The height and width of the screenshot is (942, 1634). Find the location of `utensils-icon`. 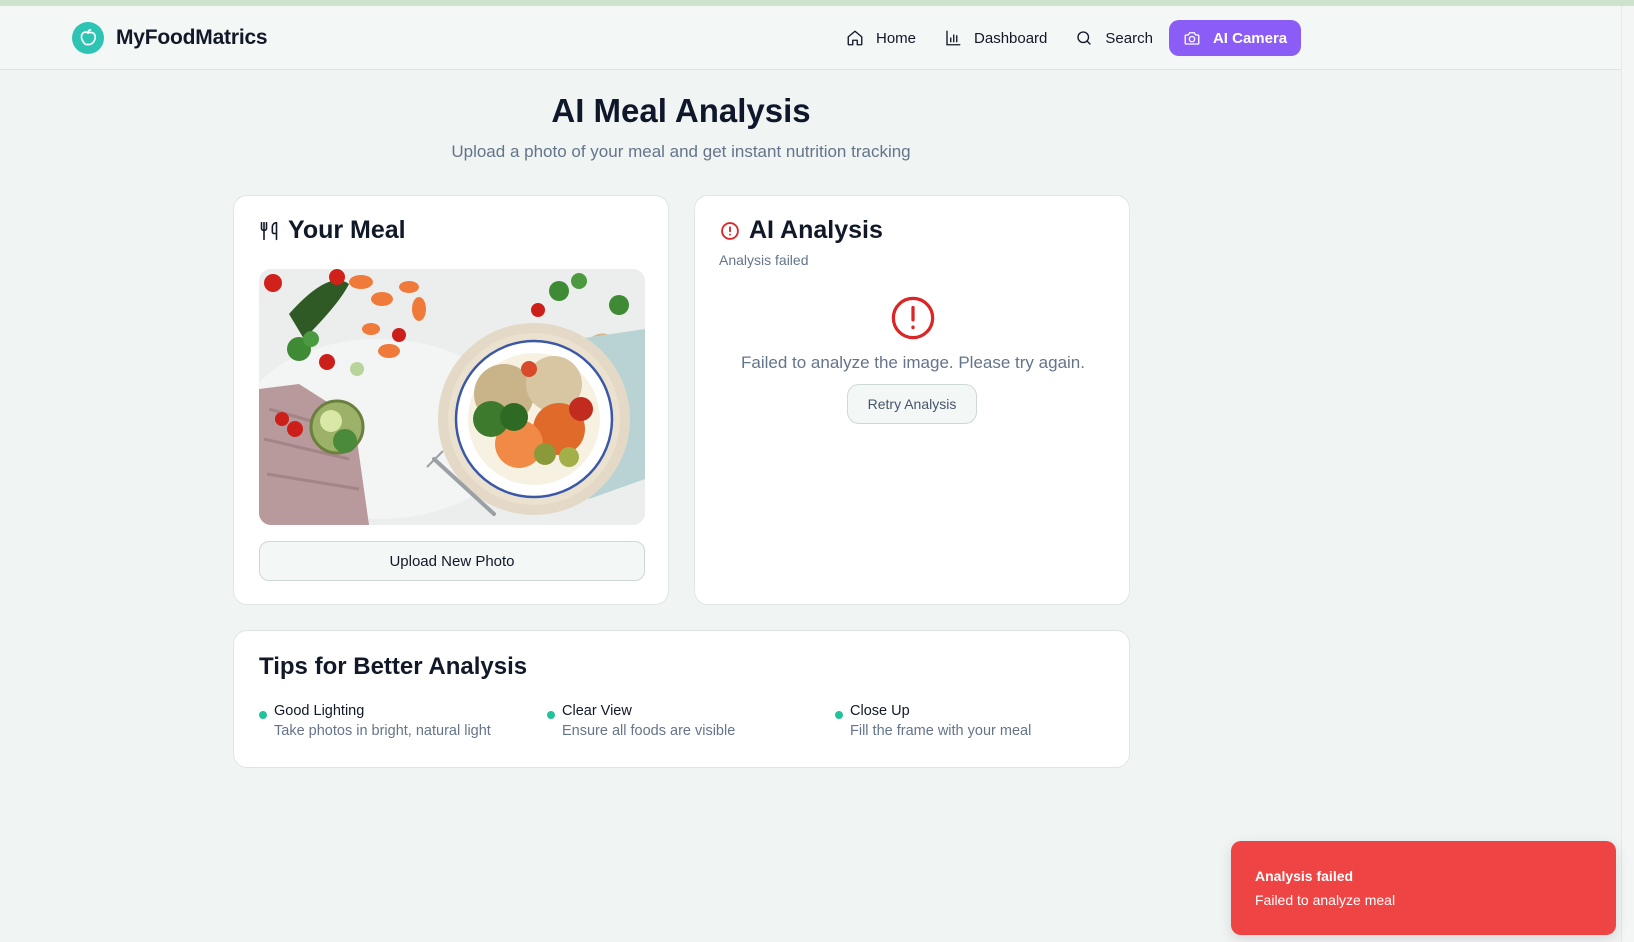

utensils-icon is located at coordinates (269, 230).